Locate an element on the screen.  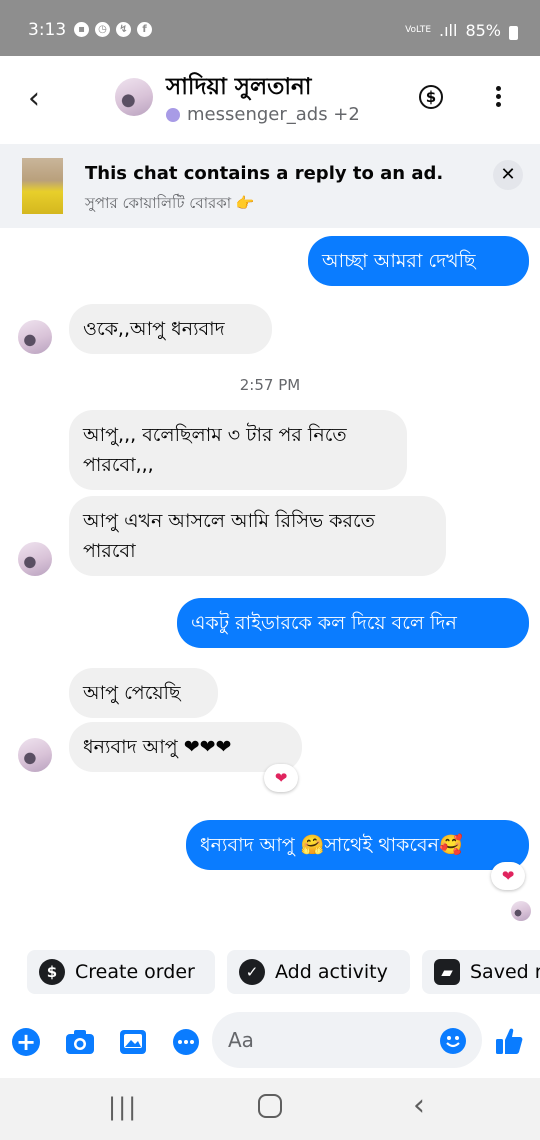
message-bubble-incoming: ওকে,,আপু ধন্যবাদ is located at coordinates (170, 329).